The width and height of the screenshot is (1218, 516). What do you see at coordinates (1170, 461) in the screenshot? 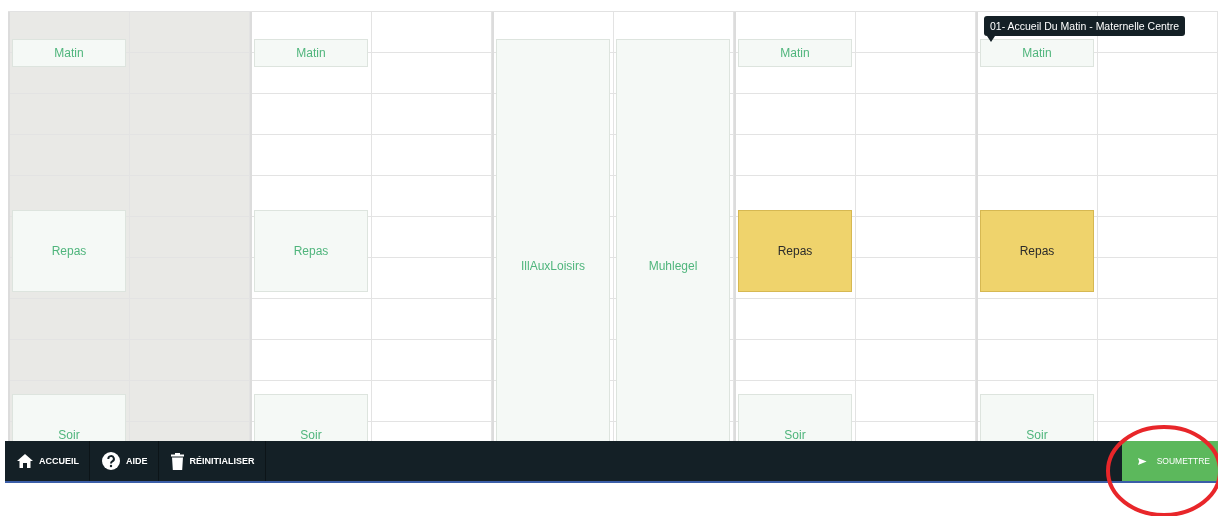
I see `submit-button: SOUMETTRE` at bounding box center [1170, 461].